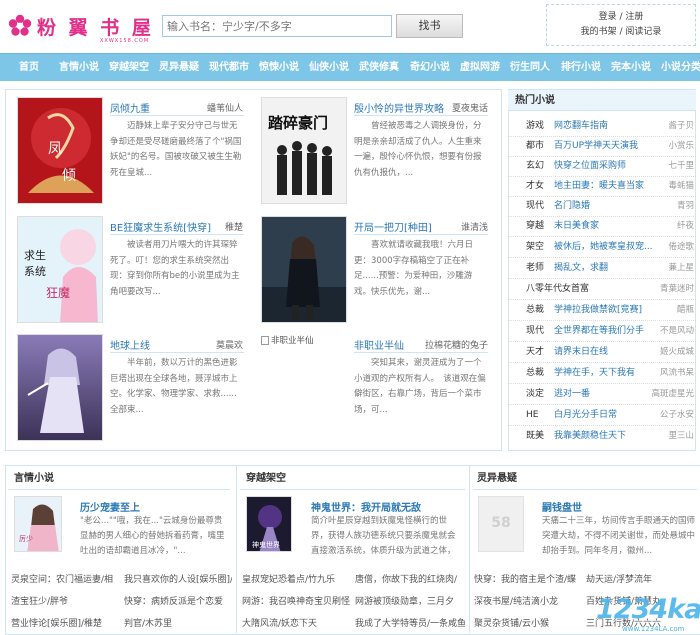 The image size is (700, 635). Describe the element at coordinates (79, 68) in the screenshot. I see `nav-item: 言情小说` at that location.